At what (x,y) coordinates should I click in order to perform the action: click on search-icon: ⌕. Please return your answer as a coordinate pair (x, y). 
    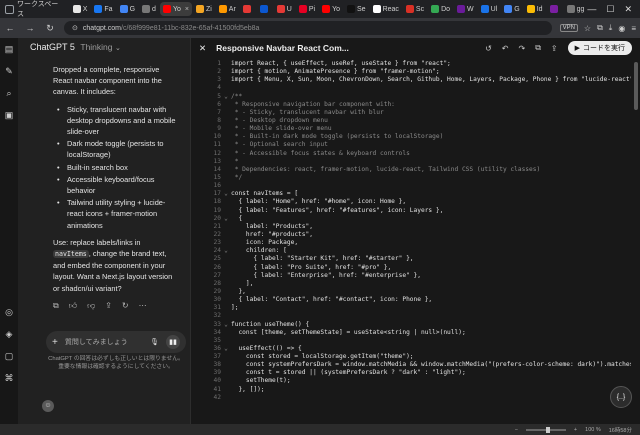
    Looking at the image, I should click on (8, 93).